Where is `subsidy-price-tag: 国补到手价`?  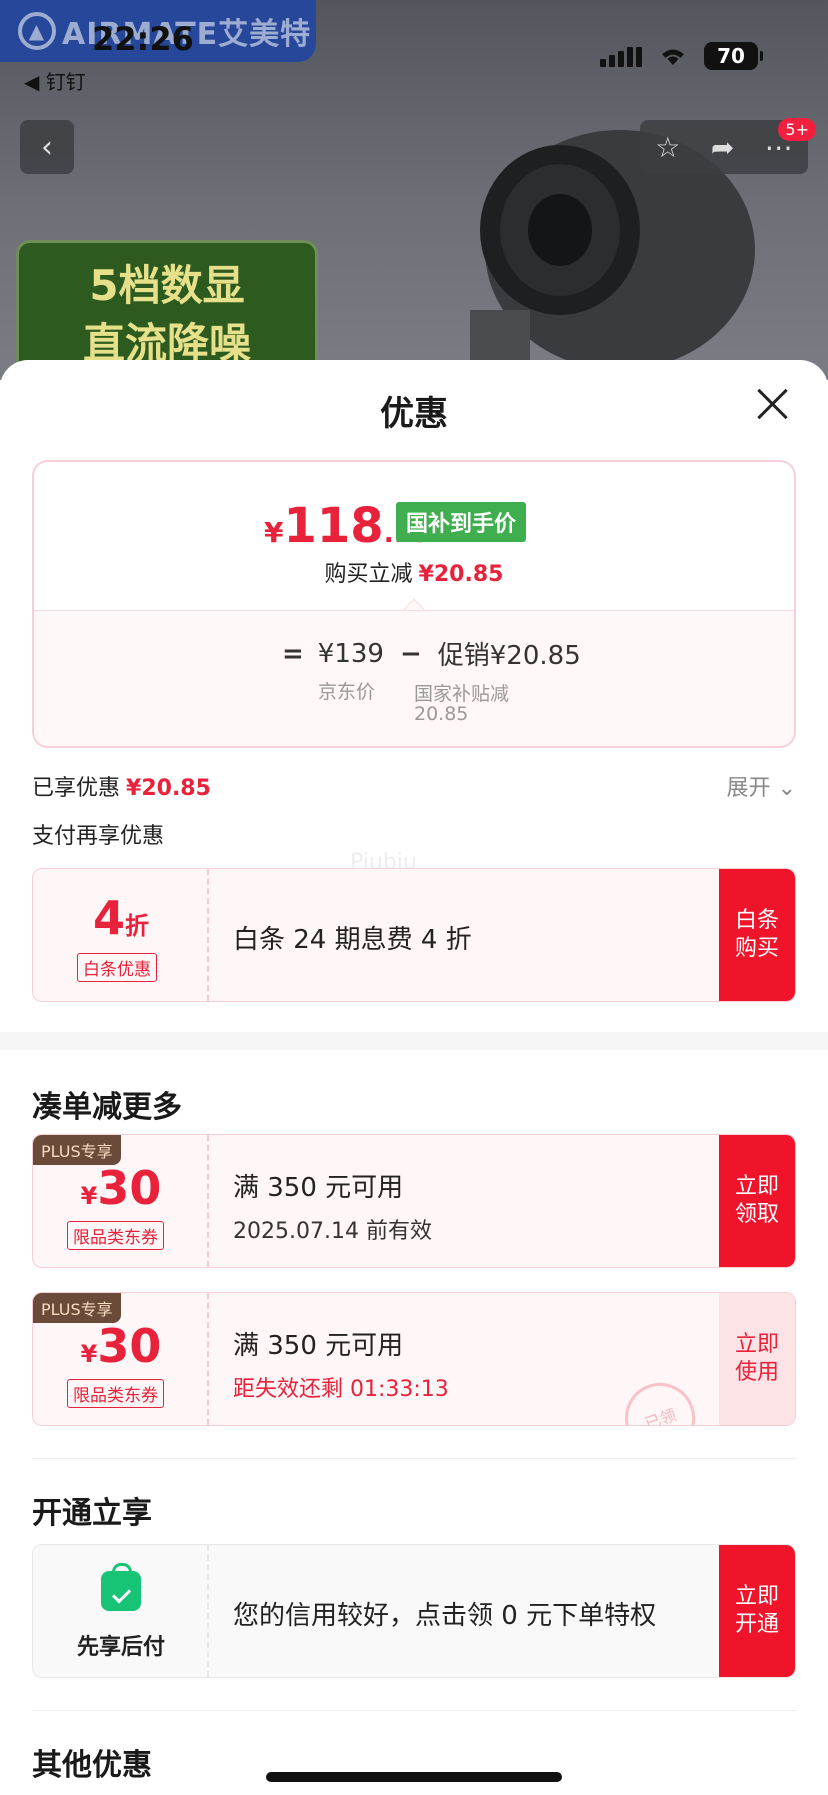
subsidy-price-tag: 国补到手价 is located at coordinates (461, 522).